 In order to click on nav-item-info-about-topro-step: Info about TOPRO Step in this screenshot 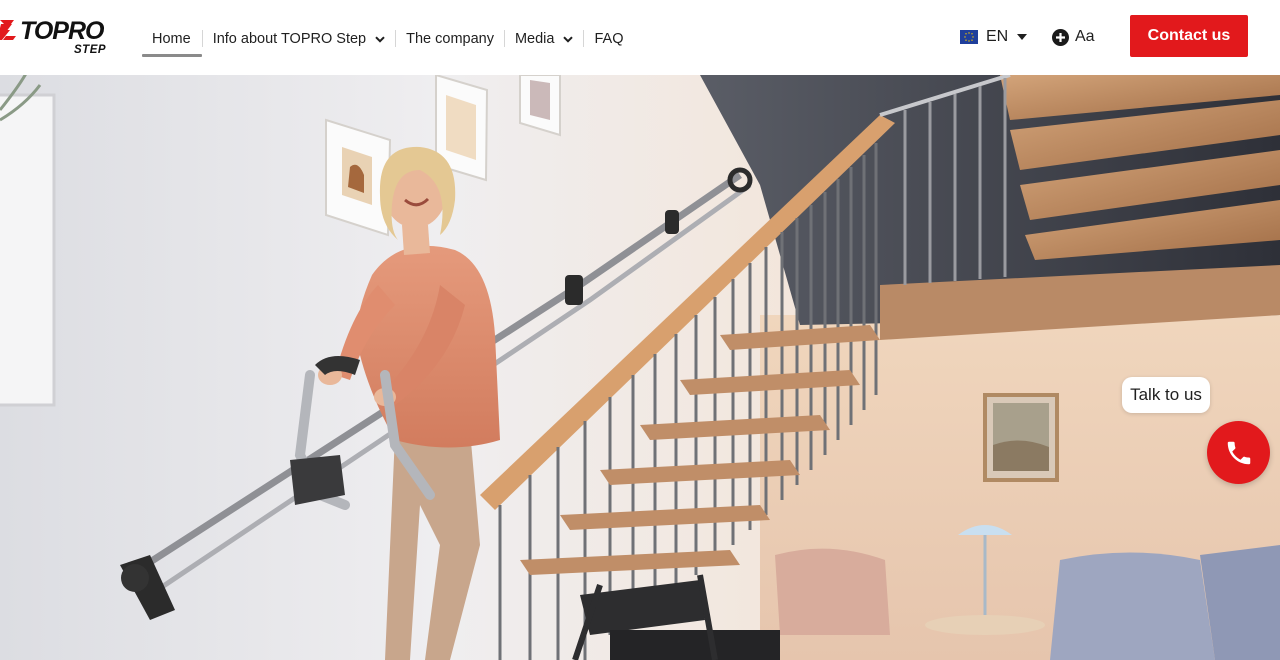, I will do `click(299, 39)`.